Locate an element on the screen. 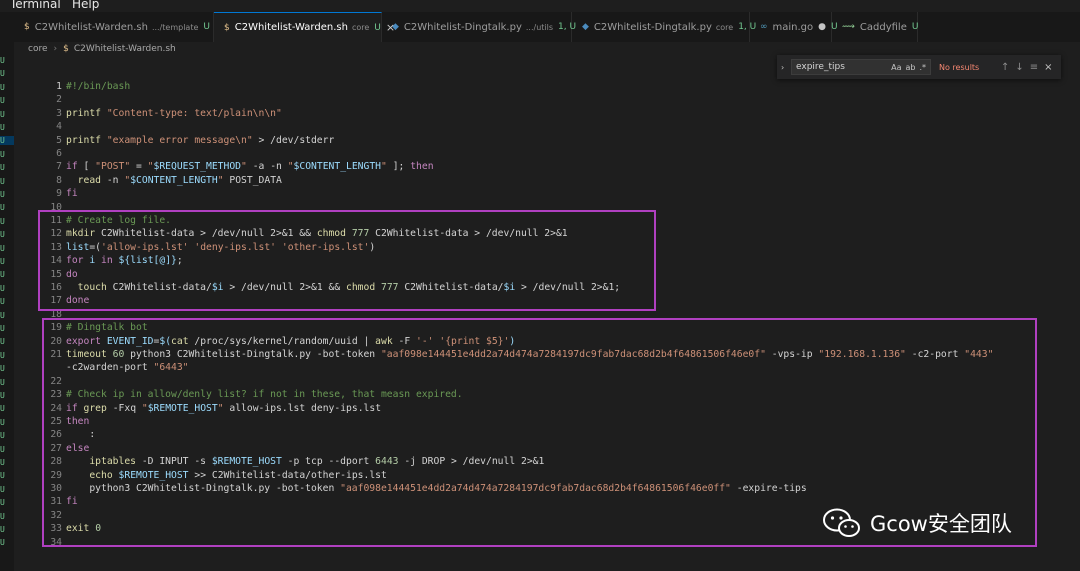 This screenshot has height=571, width=1080. tab-3: ◆ C2Whitelist-Dingtalk.py core 1, U is located at coordinates (664, 27).